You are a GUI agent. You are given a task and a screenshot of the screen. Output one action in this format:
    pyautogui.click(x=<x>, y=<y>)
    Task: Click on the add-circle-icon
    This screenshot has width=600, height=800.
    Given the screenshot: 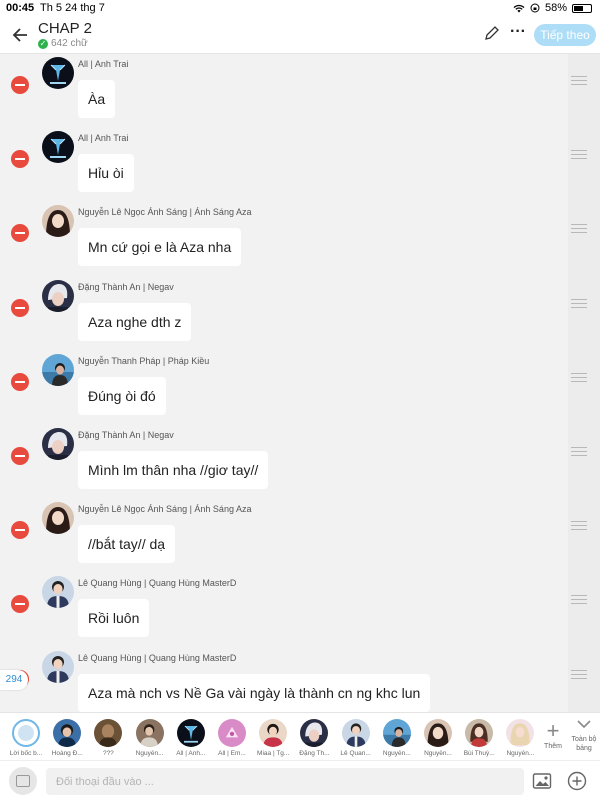 What is the action you would take?
    pyautogui.click(x=577, y=781)
    